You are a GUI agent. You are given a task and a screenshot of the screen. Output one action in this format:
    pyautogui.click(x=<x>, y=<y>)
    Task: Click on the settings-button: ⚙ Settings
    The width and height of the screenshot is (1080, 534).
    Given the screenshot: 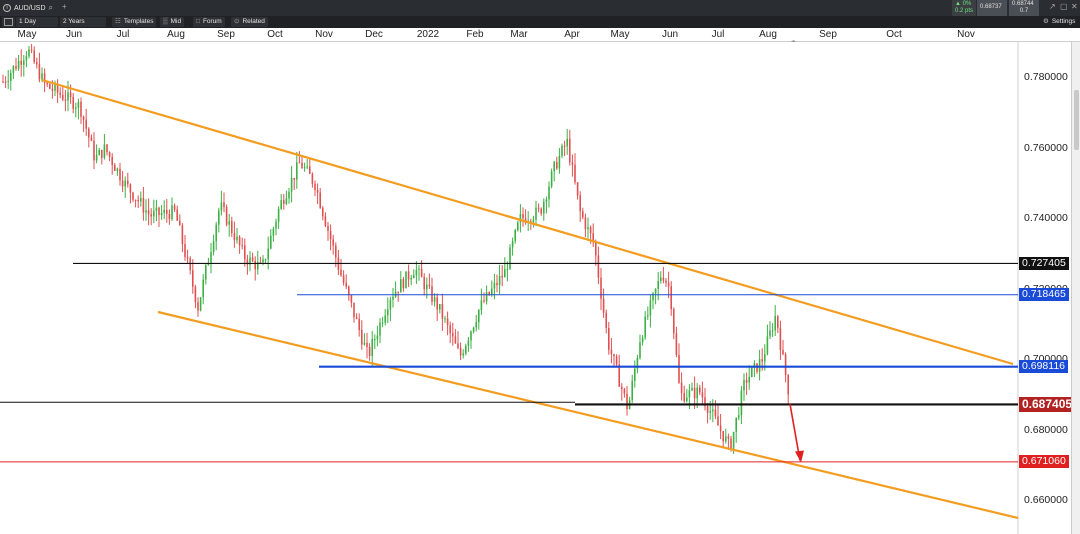 What is the action you would take?
    pyautogui.click(x=1059, y=22)
    